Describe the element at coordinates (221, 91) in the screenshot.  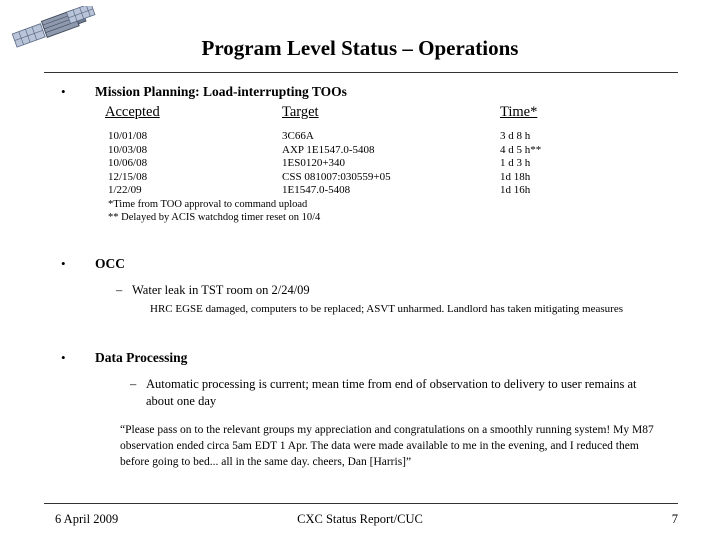
I see `mission-planning-heading: Mission Planning: Load-interrupting TOOs` at that location.